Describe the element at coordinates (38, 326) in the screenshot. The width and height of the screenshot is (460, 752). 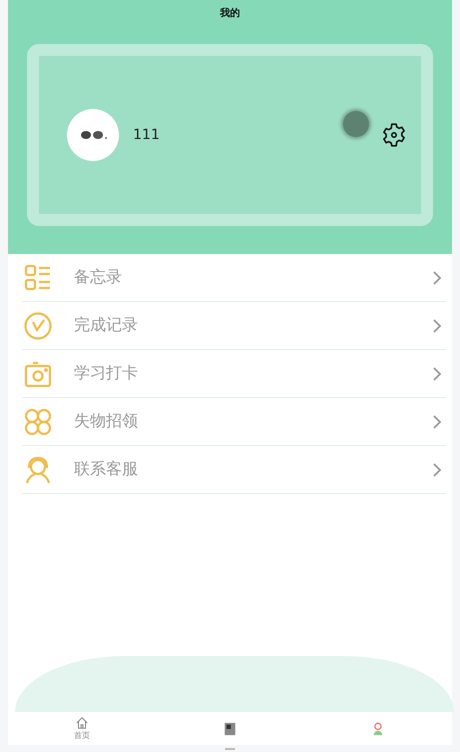
I see `check-circle-icon` at that location.